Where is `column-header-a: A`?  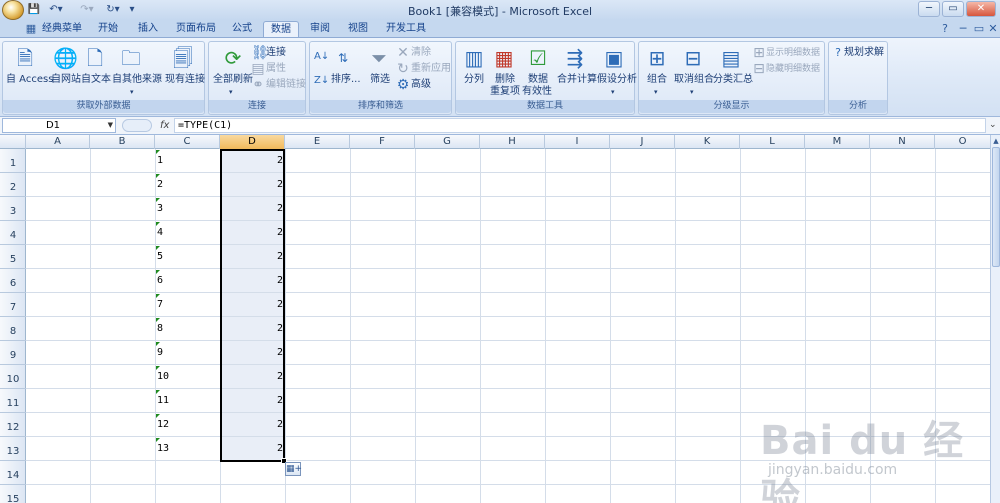 column-header-a: A is located at coordinates (58, 142).